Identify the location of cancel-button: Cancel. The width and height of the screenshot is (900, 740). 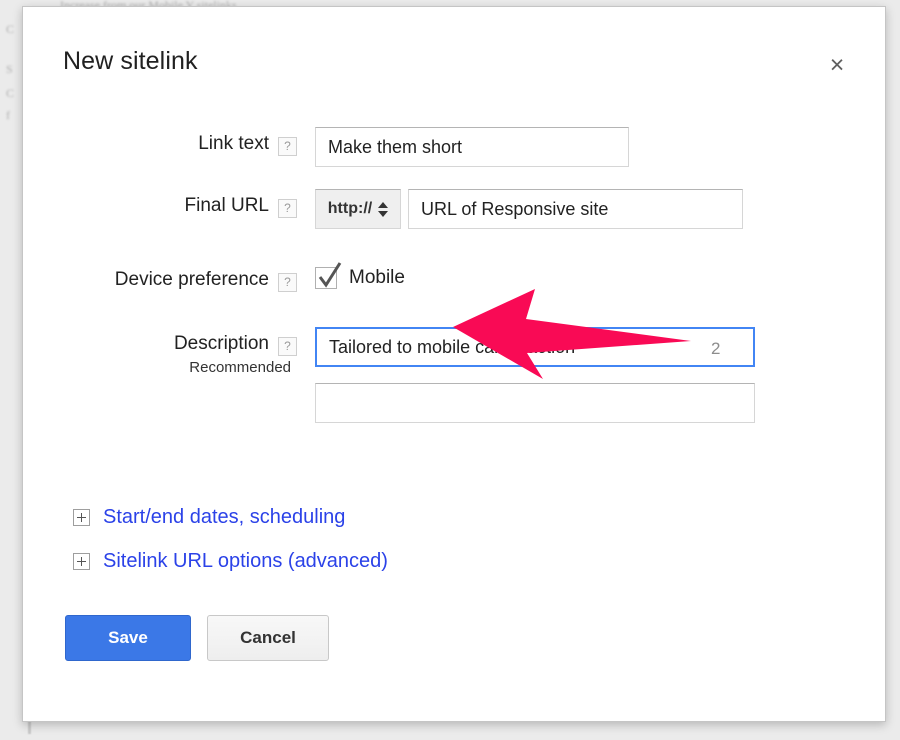
(268, 638).